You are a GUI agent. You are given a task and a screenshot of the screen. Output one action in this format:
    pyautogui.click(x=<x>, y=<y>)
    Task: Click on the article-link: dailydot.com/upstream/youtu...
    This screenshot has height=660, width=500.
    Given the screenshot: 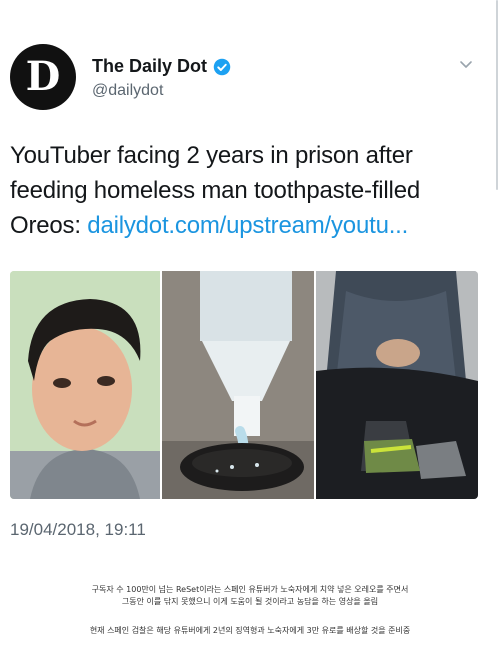 What is the action you would take?
    pyautogui.click(x=247, y=225)
    